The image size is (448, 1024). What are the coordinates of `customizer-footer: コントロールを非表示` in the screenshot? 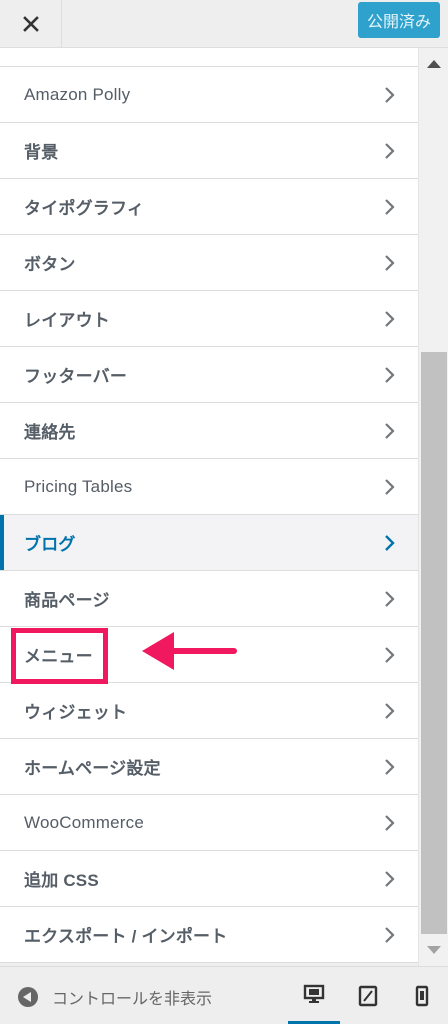 It's located at (224, 995).